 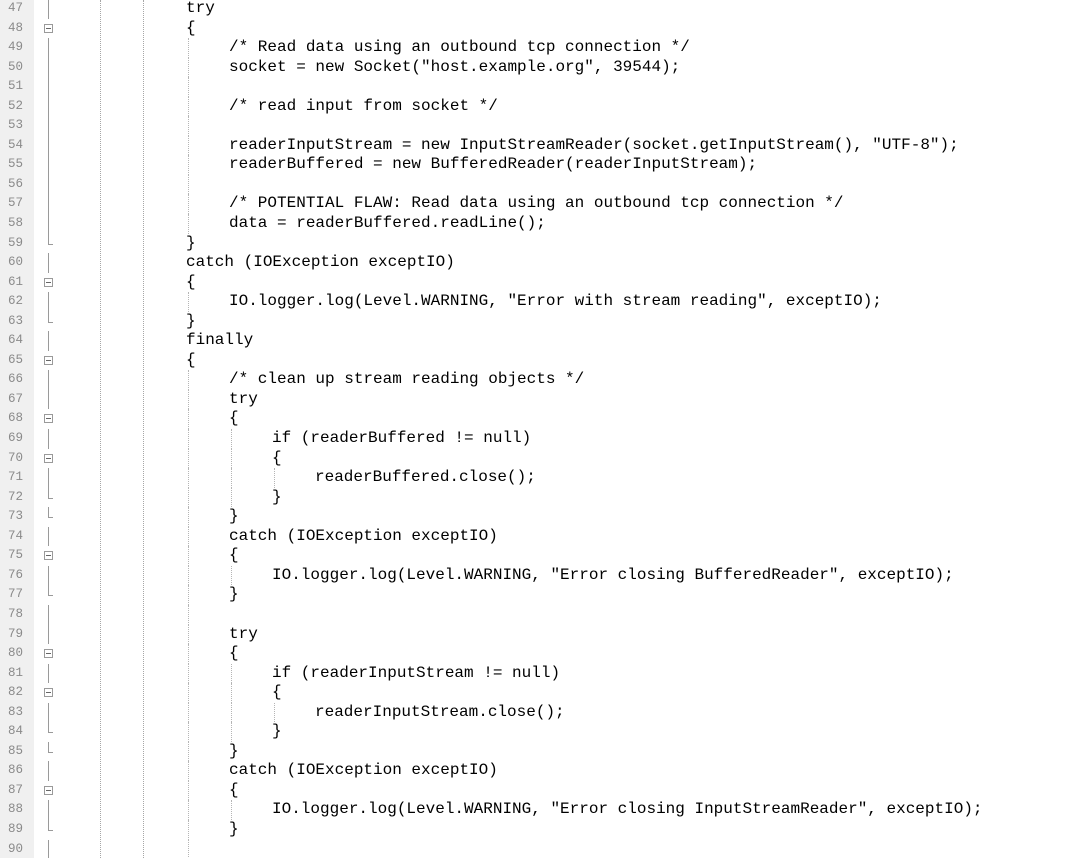 I want to click on code-line: 85}, so click(x=540, y=751).